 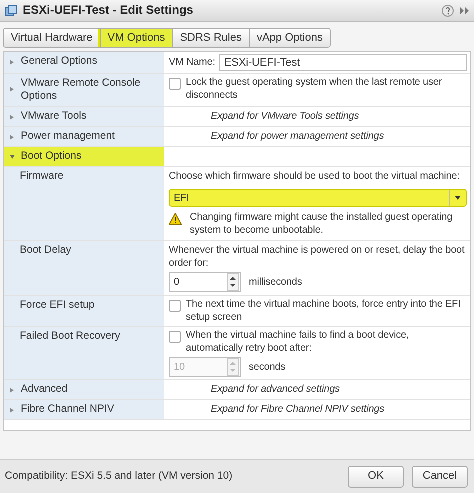 What do you see at coordinates (192, 62) in the screenshot?
I see `field-label: VM Name:` at bounding box center [192, 62].